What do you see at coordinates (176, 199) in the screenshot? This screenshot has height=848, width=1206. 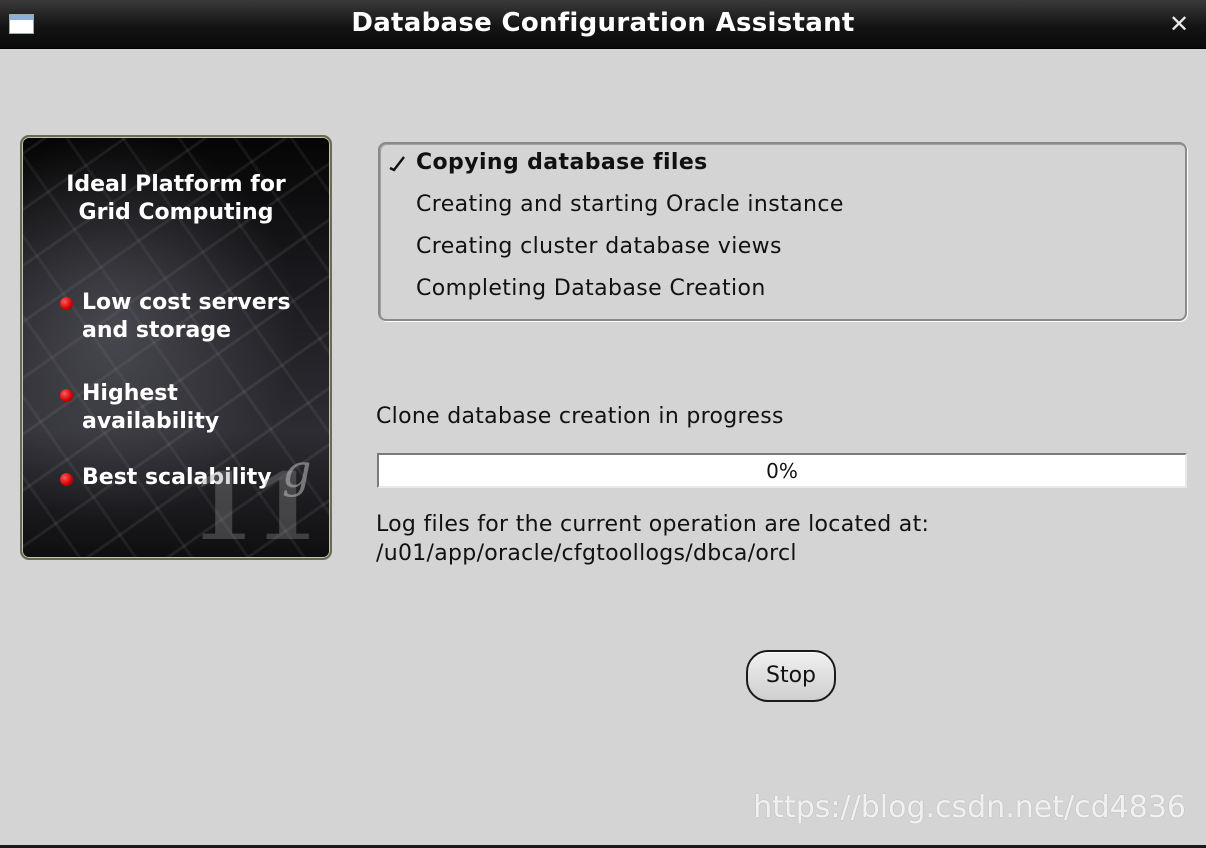 I see `promo-heading: Ideal Platform for Grid Computing` at bounding box center [176, 199].